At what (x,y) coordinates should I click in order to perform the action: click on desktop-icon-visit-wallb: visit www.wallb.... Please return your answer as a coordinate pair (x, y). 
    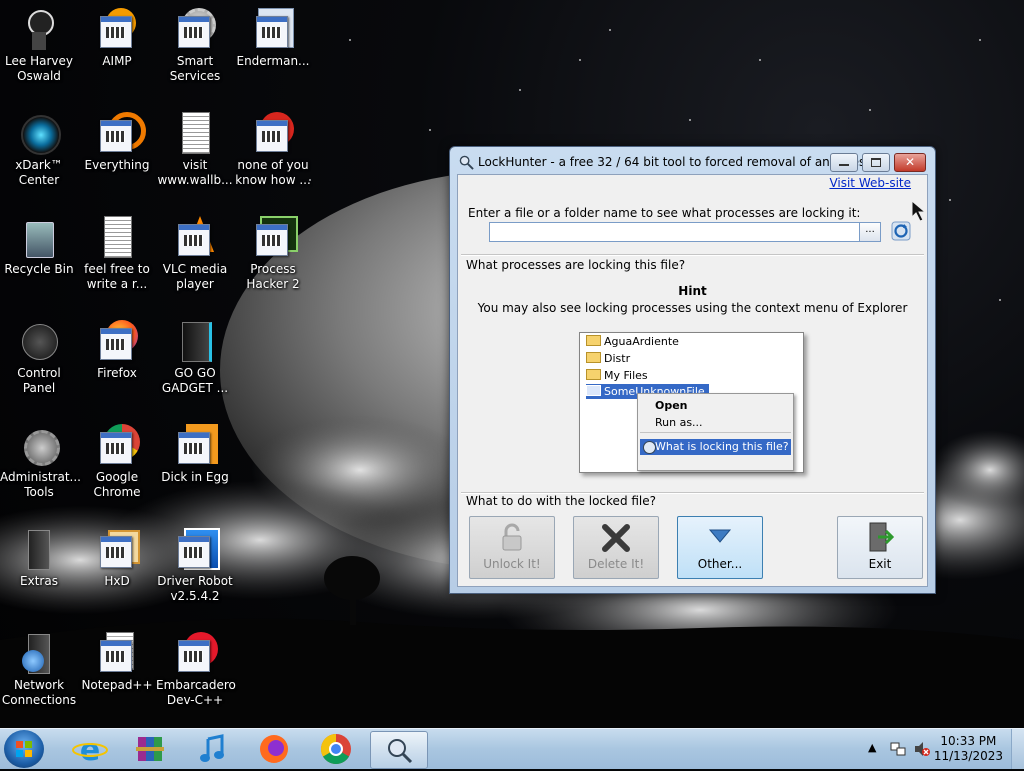
    Looking at the image, I should click on (195, 149).